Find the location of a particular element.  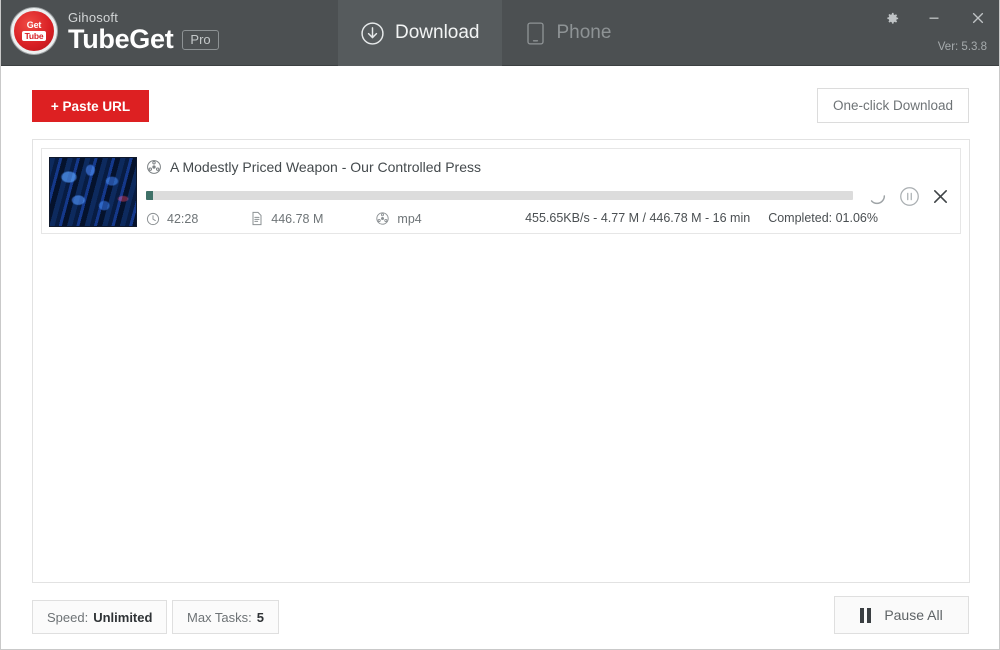

duration-value: 42:28 is located at coordinates (183, 218).